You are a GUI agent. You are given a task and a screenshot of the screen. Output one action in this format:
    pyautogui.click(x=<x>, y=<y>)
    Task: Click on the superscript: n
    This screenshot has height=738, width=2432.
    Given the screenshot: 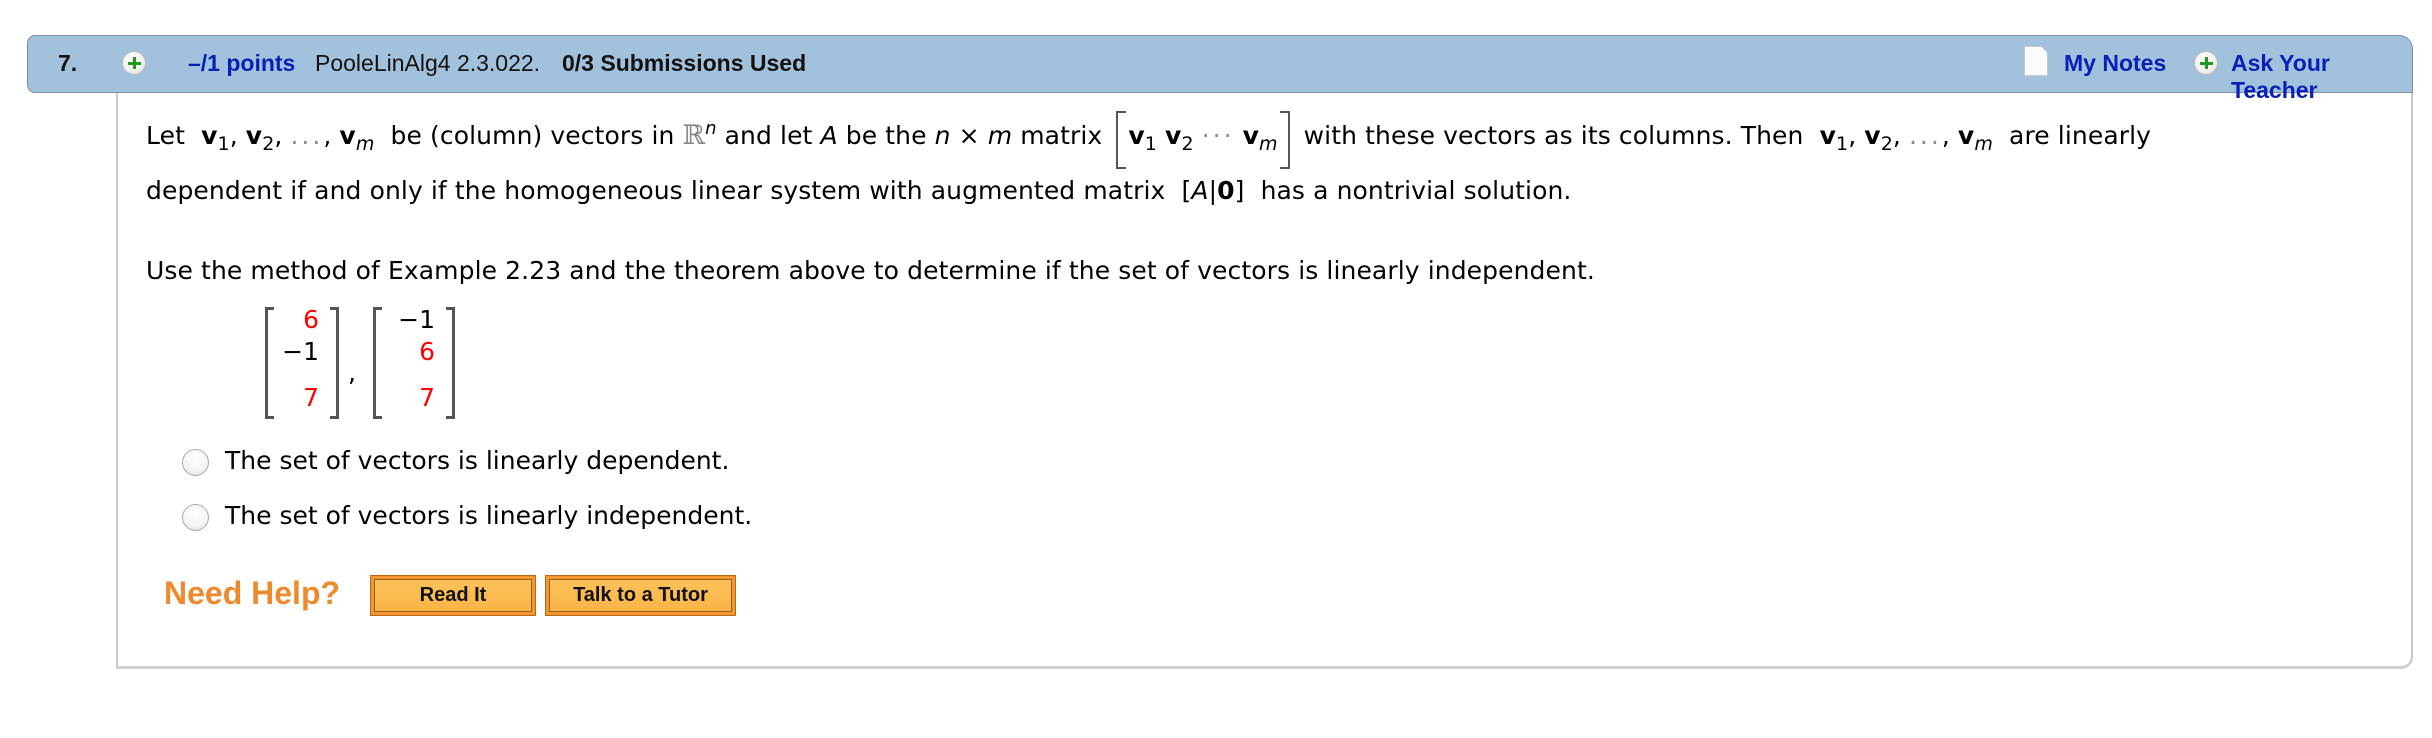 What is the action you would take?
    pyautogui.click(x=711, y=128)
    